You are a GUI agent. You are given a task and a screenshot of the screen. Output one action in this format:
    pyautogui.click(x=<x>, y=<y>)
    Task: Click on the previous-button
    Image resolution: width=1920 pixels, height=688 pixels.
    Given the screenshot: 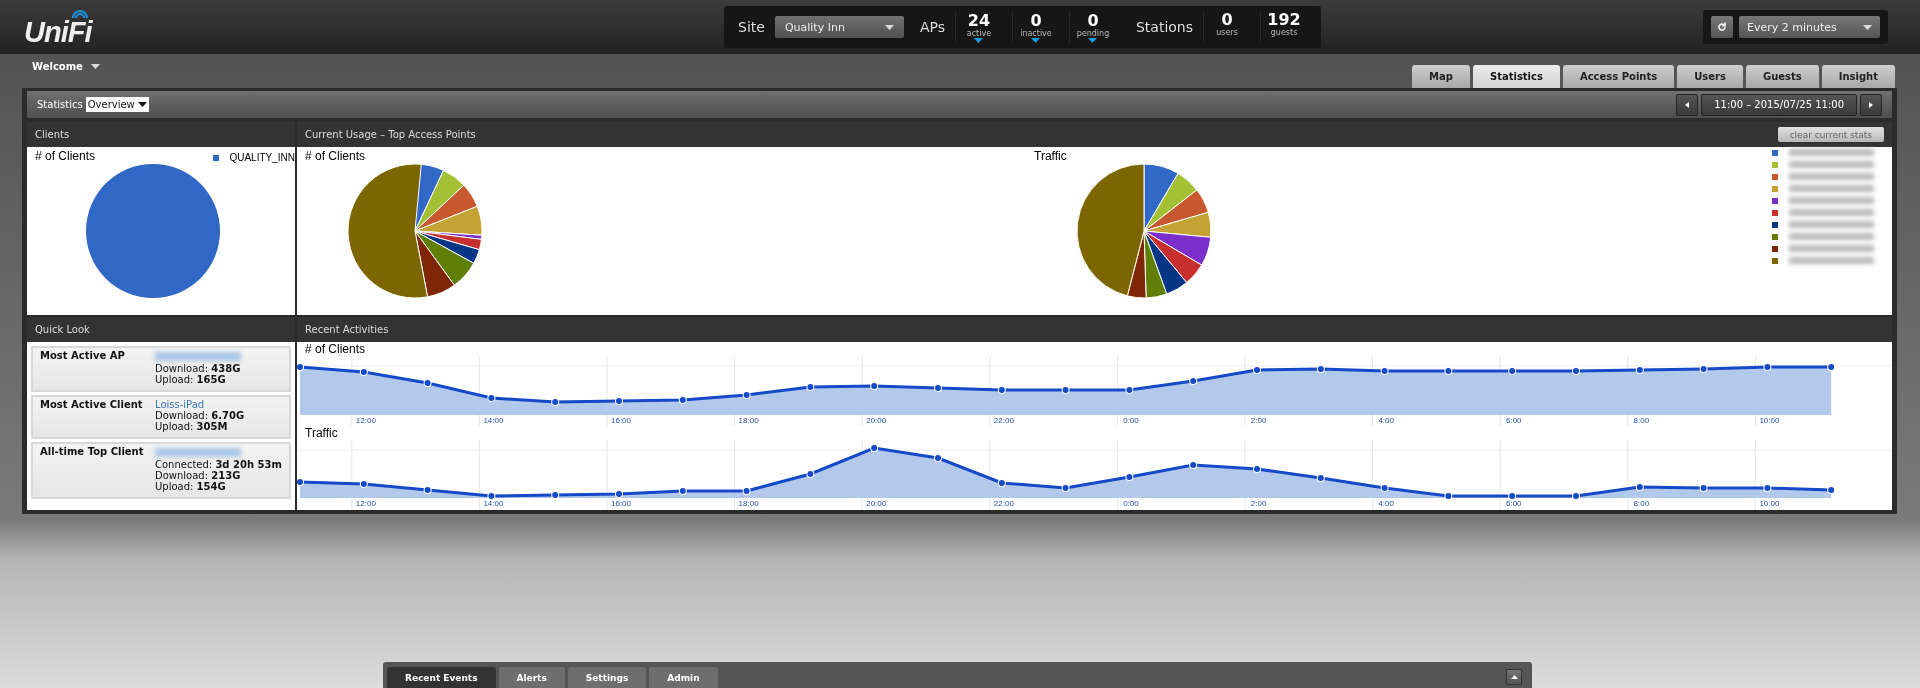 What is the action you would take?
    pyautogui.click(x=1687, y=104)
    